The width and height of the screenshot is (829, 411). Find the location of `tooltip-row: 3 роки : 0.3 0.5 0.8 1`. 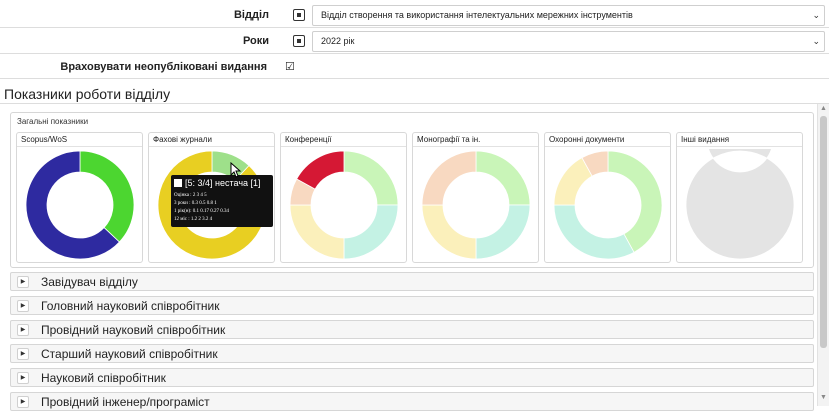

tooltip-row: 3 роки : 0.3 0.5 0.8 1 is located at coordinates (195, 203).